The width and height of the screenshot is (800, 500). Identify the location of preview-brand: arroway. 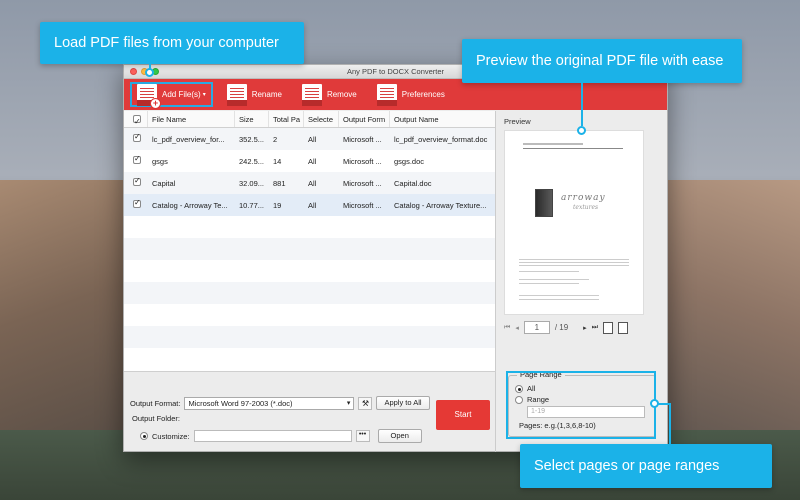
(583, 198).